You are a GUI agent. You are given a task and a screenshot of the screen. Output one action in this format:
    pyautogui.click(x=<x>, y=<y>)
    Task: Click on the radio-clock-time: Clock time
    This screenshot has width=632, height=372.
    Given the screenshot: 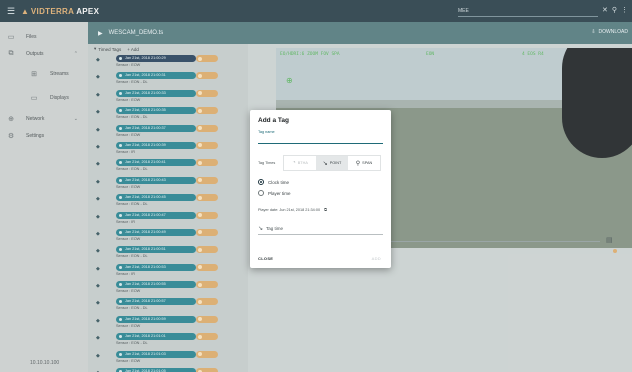 What is the action you would take?
    pyautogui.click(x=273, y=182)
    